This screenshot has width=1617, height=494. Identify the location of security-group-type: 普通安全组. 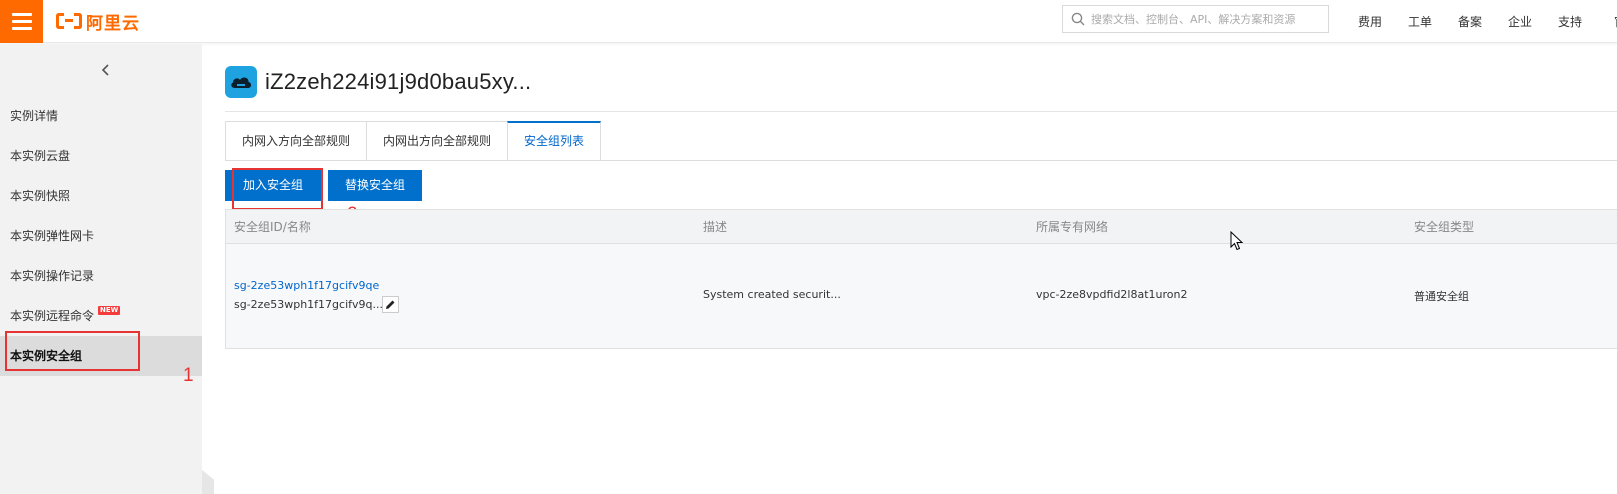
(1441, 296).